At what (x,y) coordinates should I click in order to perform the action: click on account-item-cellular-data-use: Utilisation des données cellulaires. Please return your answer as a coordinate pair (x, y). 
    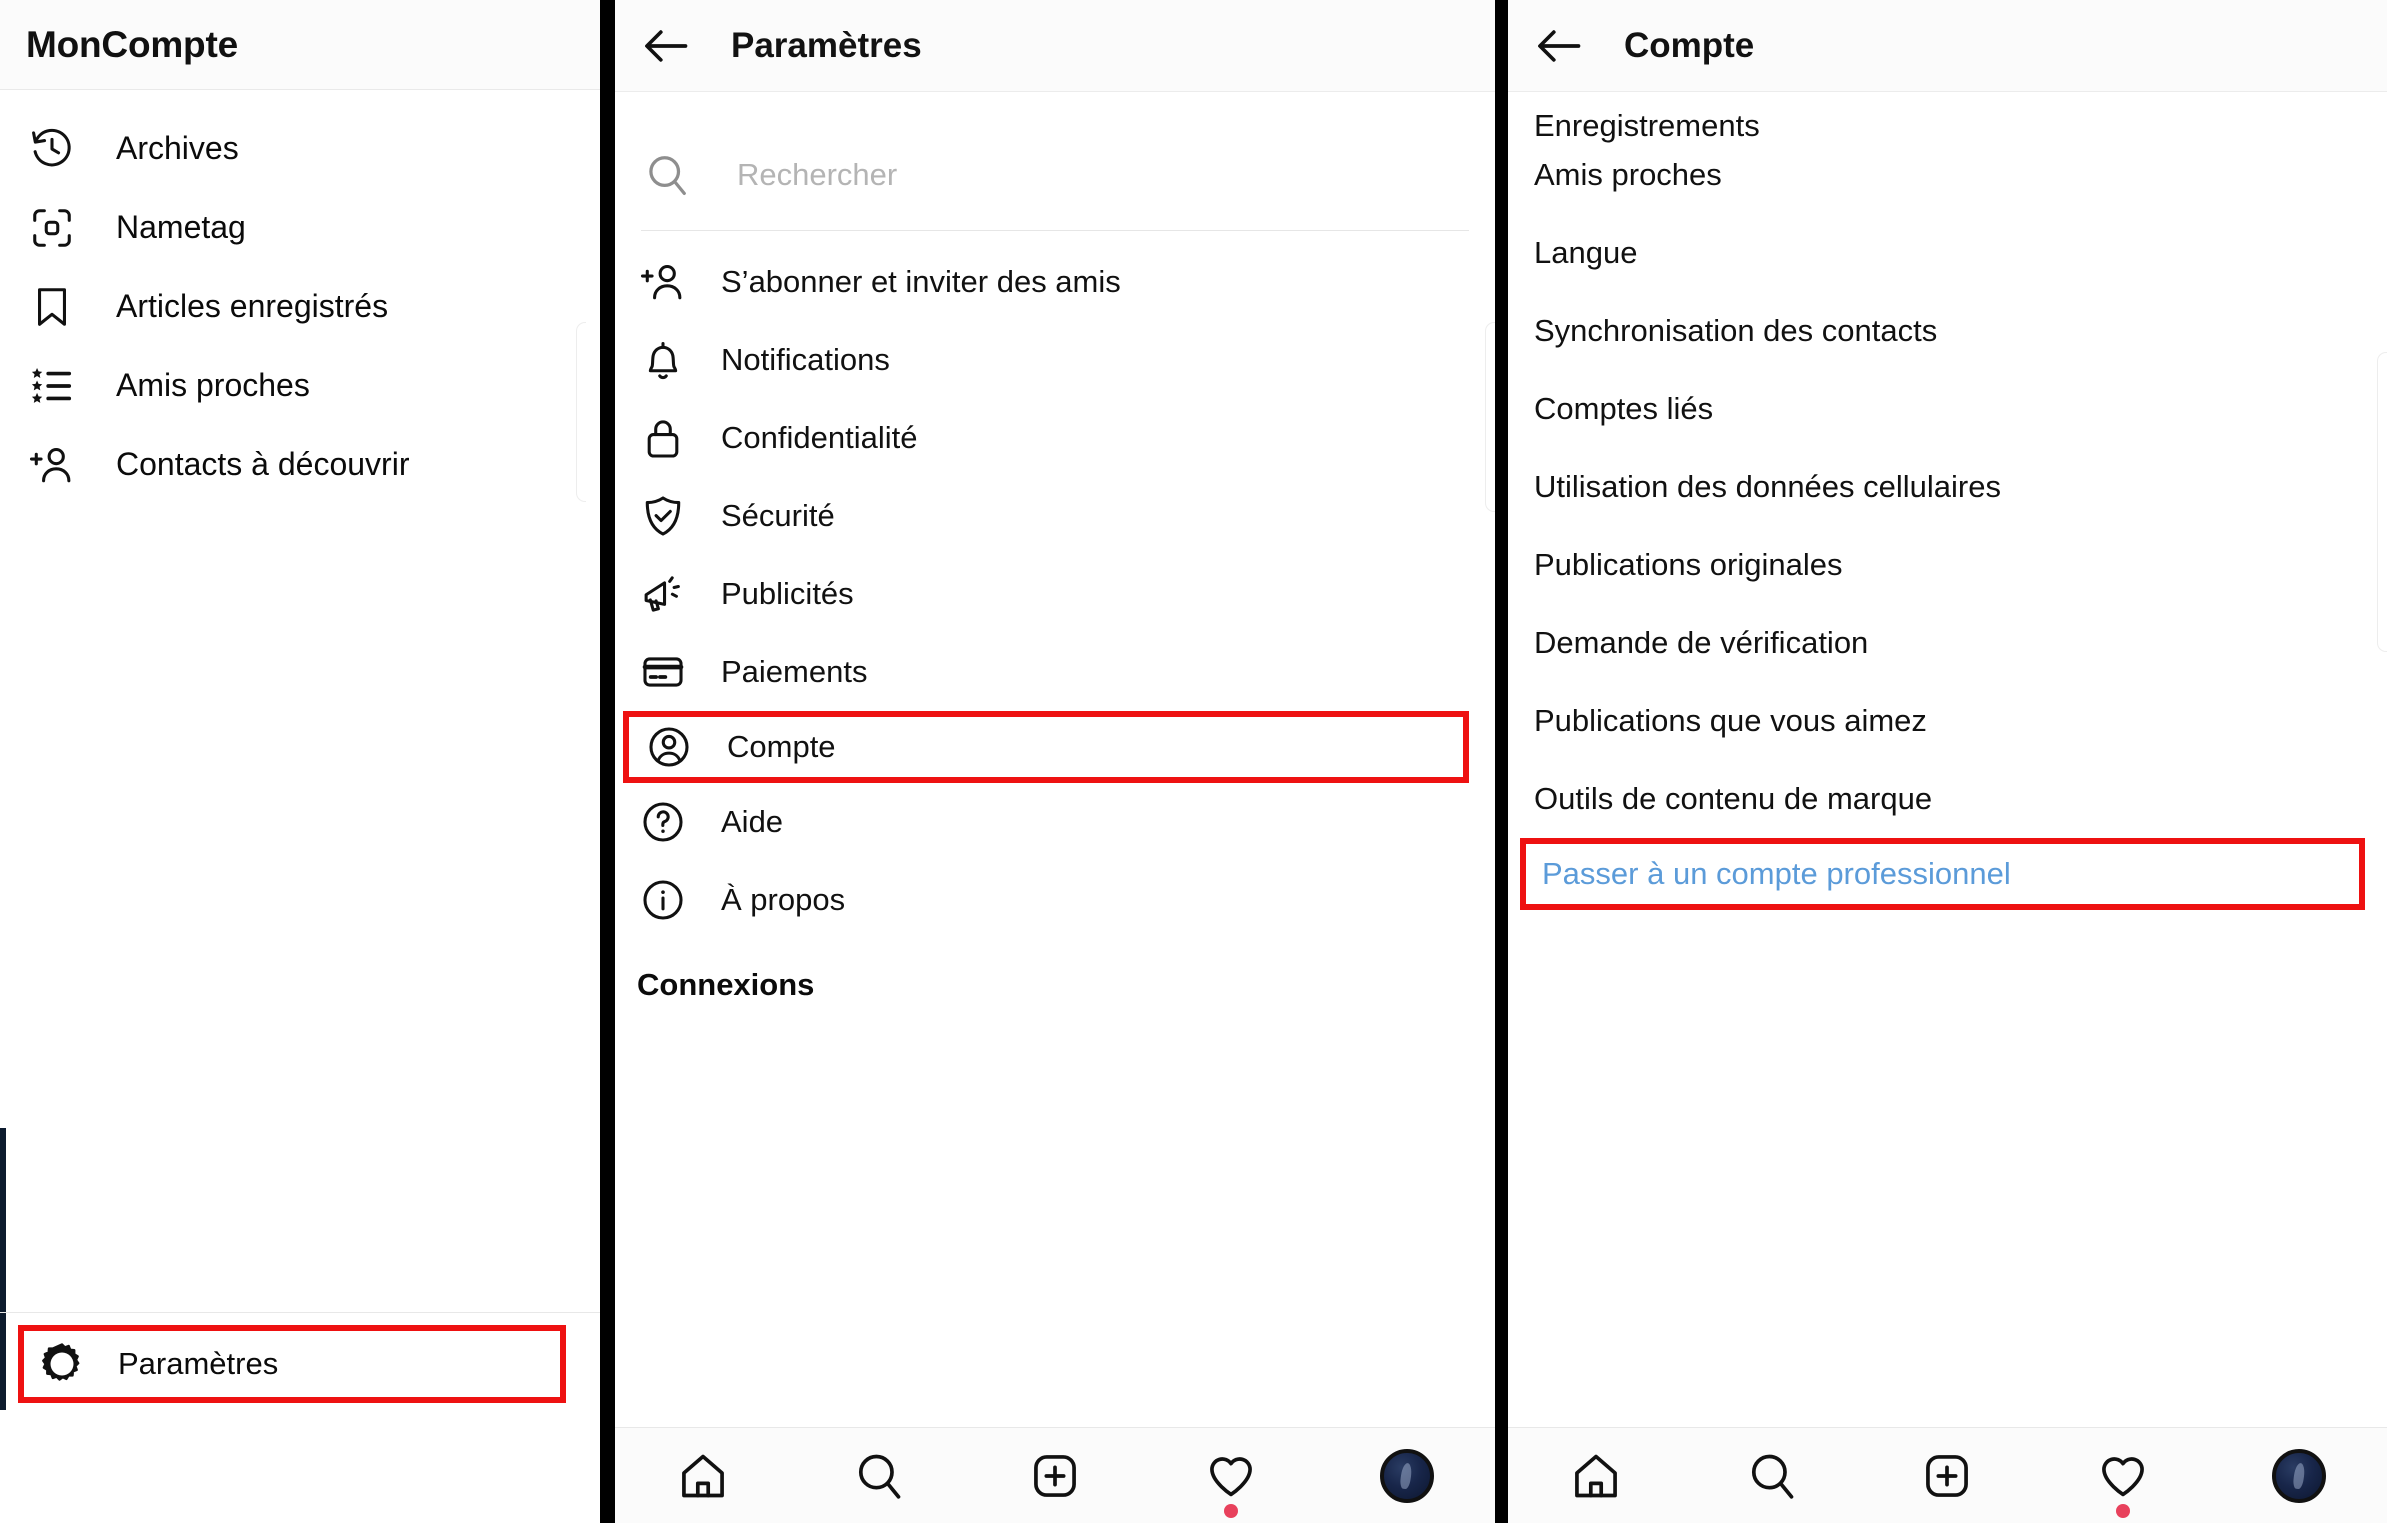
    Looking at the image, I should click on (1947, 487).